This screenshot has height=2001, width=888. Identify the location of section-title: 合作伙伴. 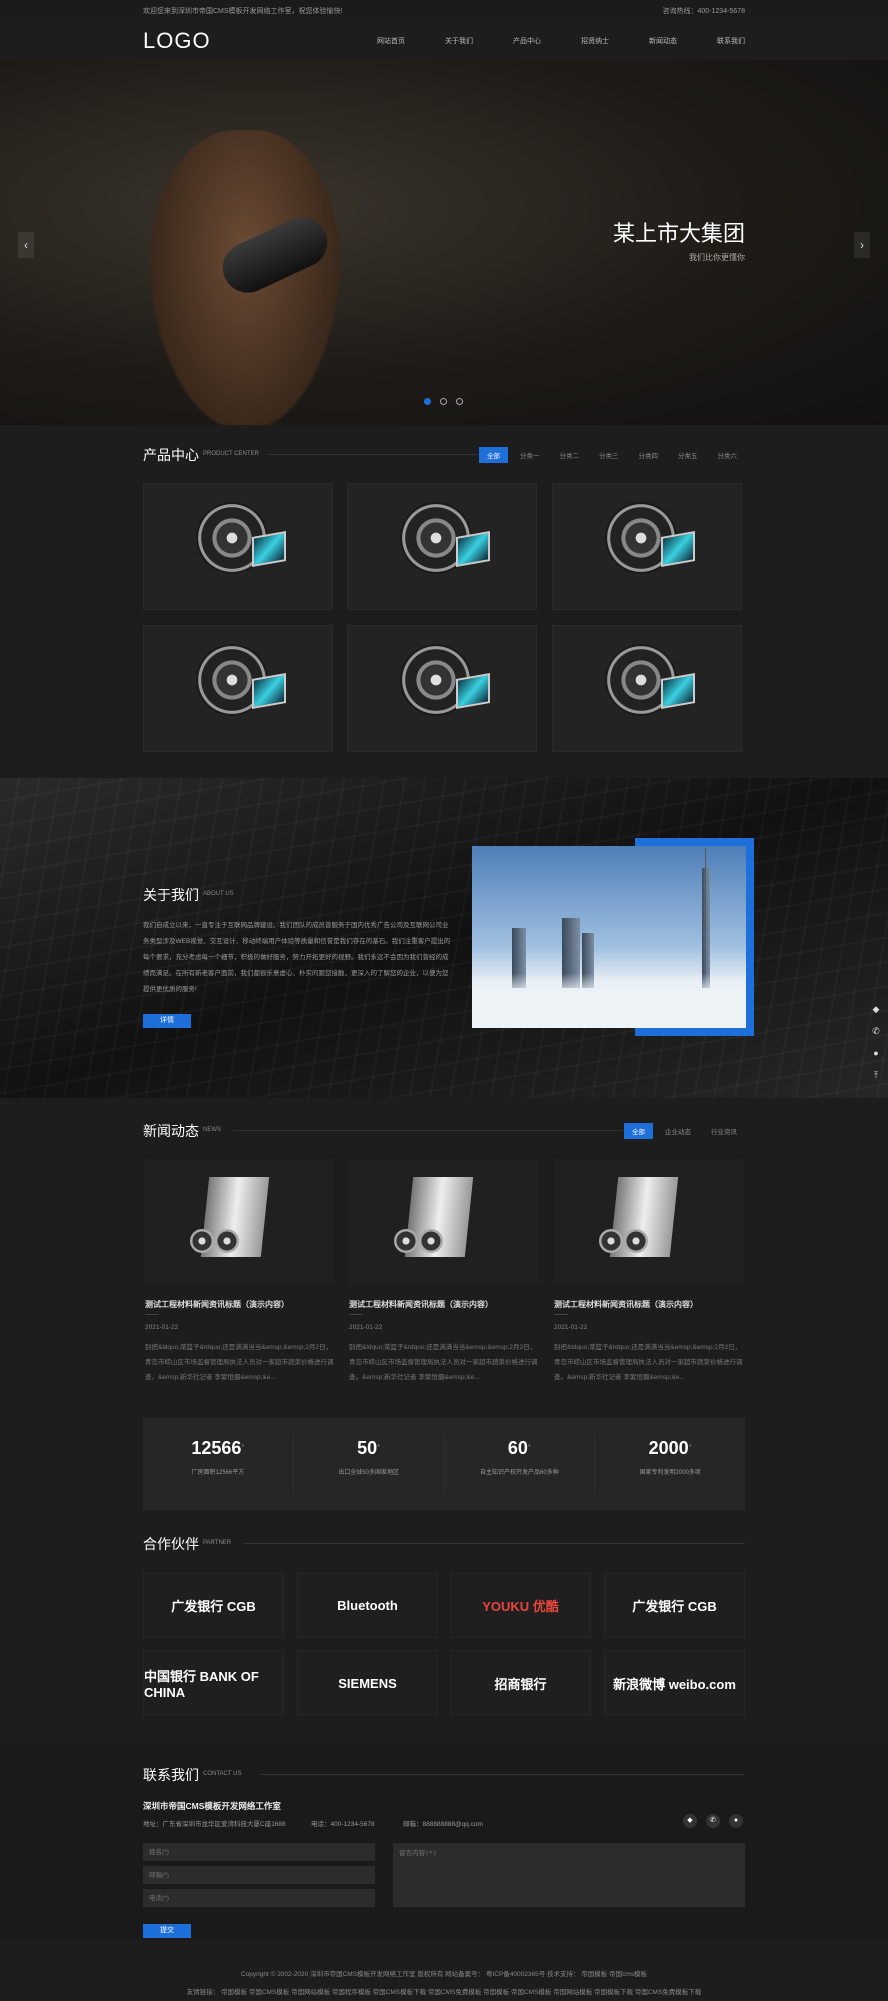
(171, 1544).